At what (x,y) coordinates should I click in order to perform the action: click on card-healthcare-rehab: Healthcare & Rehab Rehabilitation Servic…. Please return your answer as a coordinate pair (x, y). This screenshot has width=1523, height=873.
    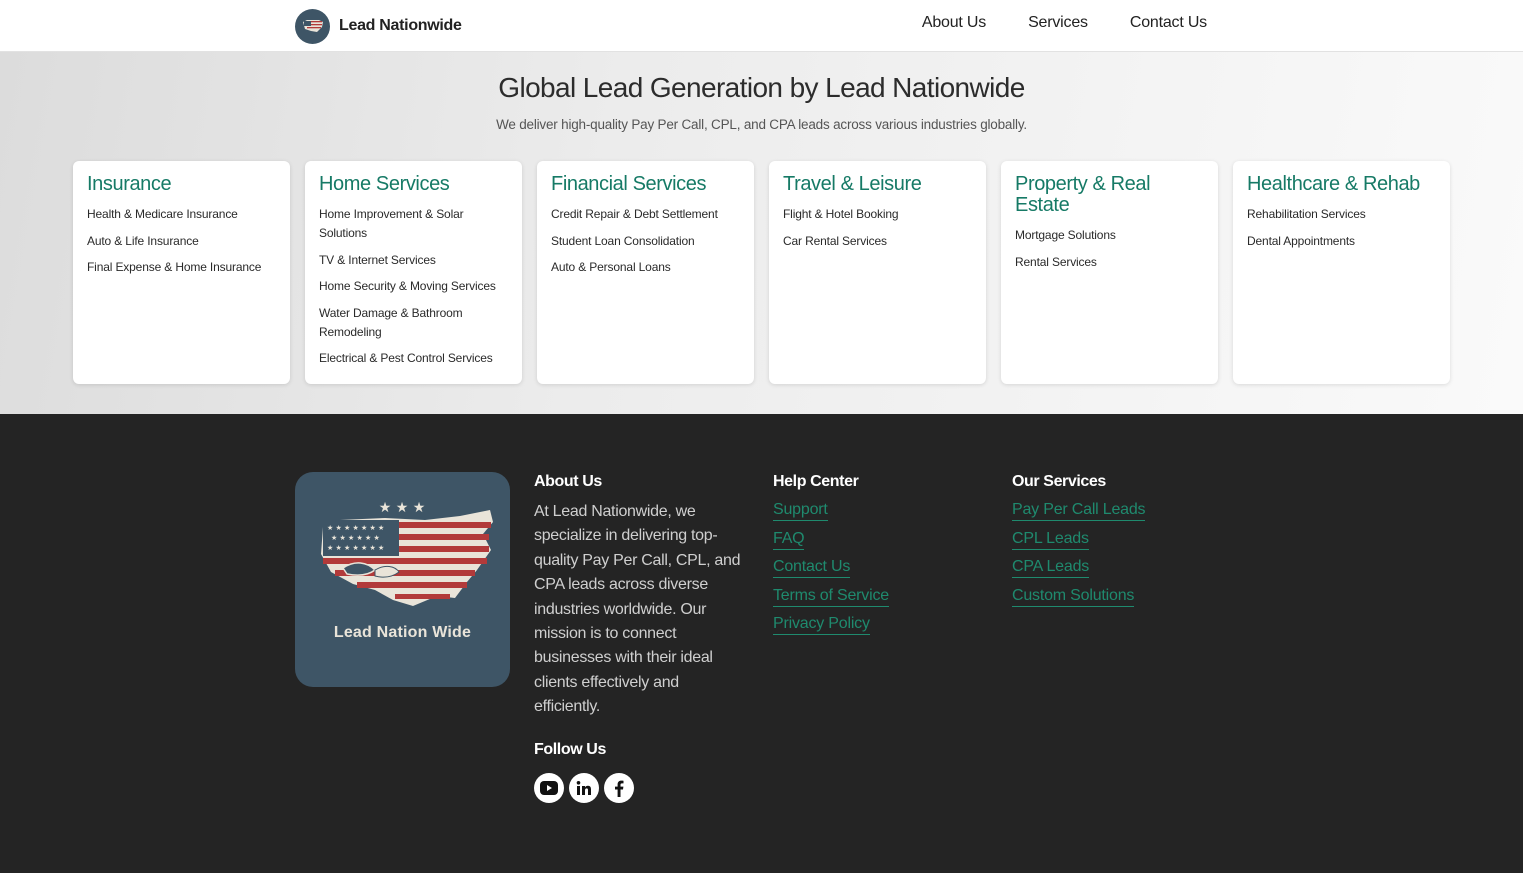
    Looking at the image, I should click on (1341, 272).